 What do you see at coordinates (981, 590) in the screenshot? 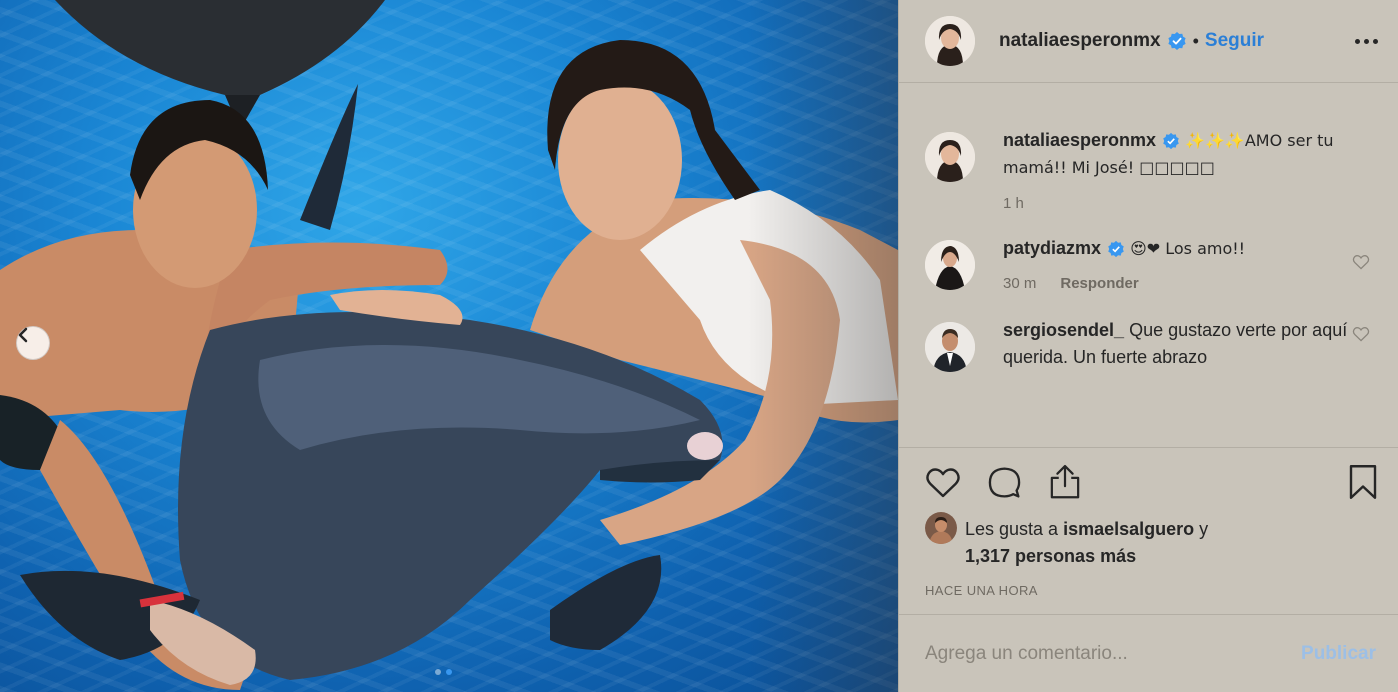
I see `post-timestamp: HACE UNA HORA` at bounding box center [981, 590].